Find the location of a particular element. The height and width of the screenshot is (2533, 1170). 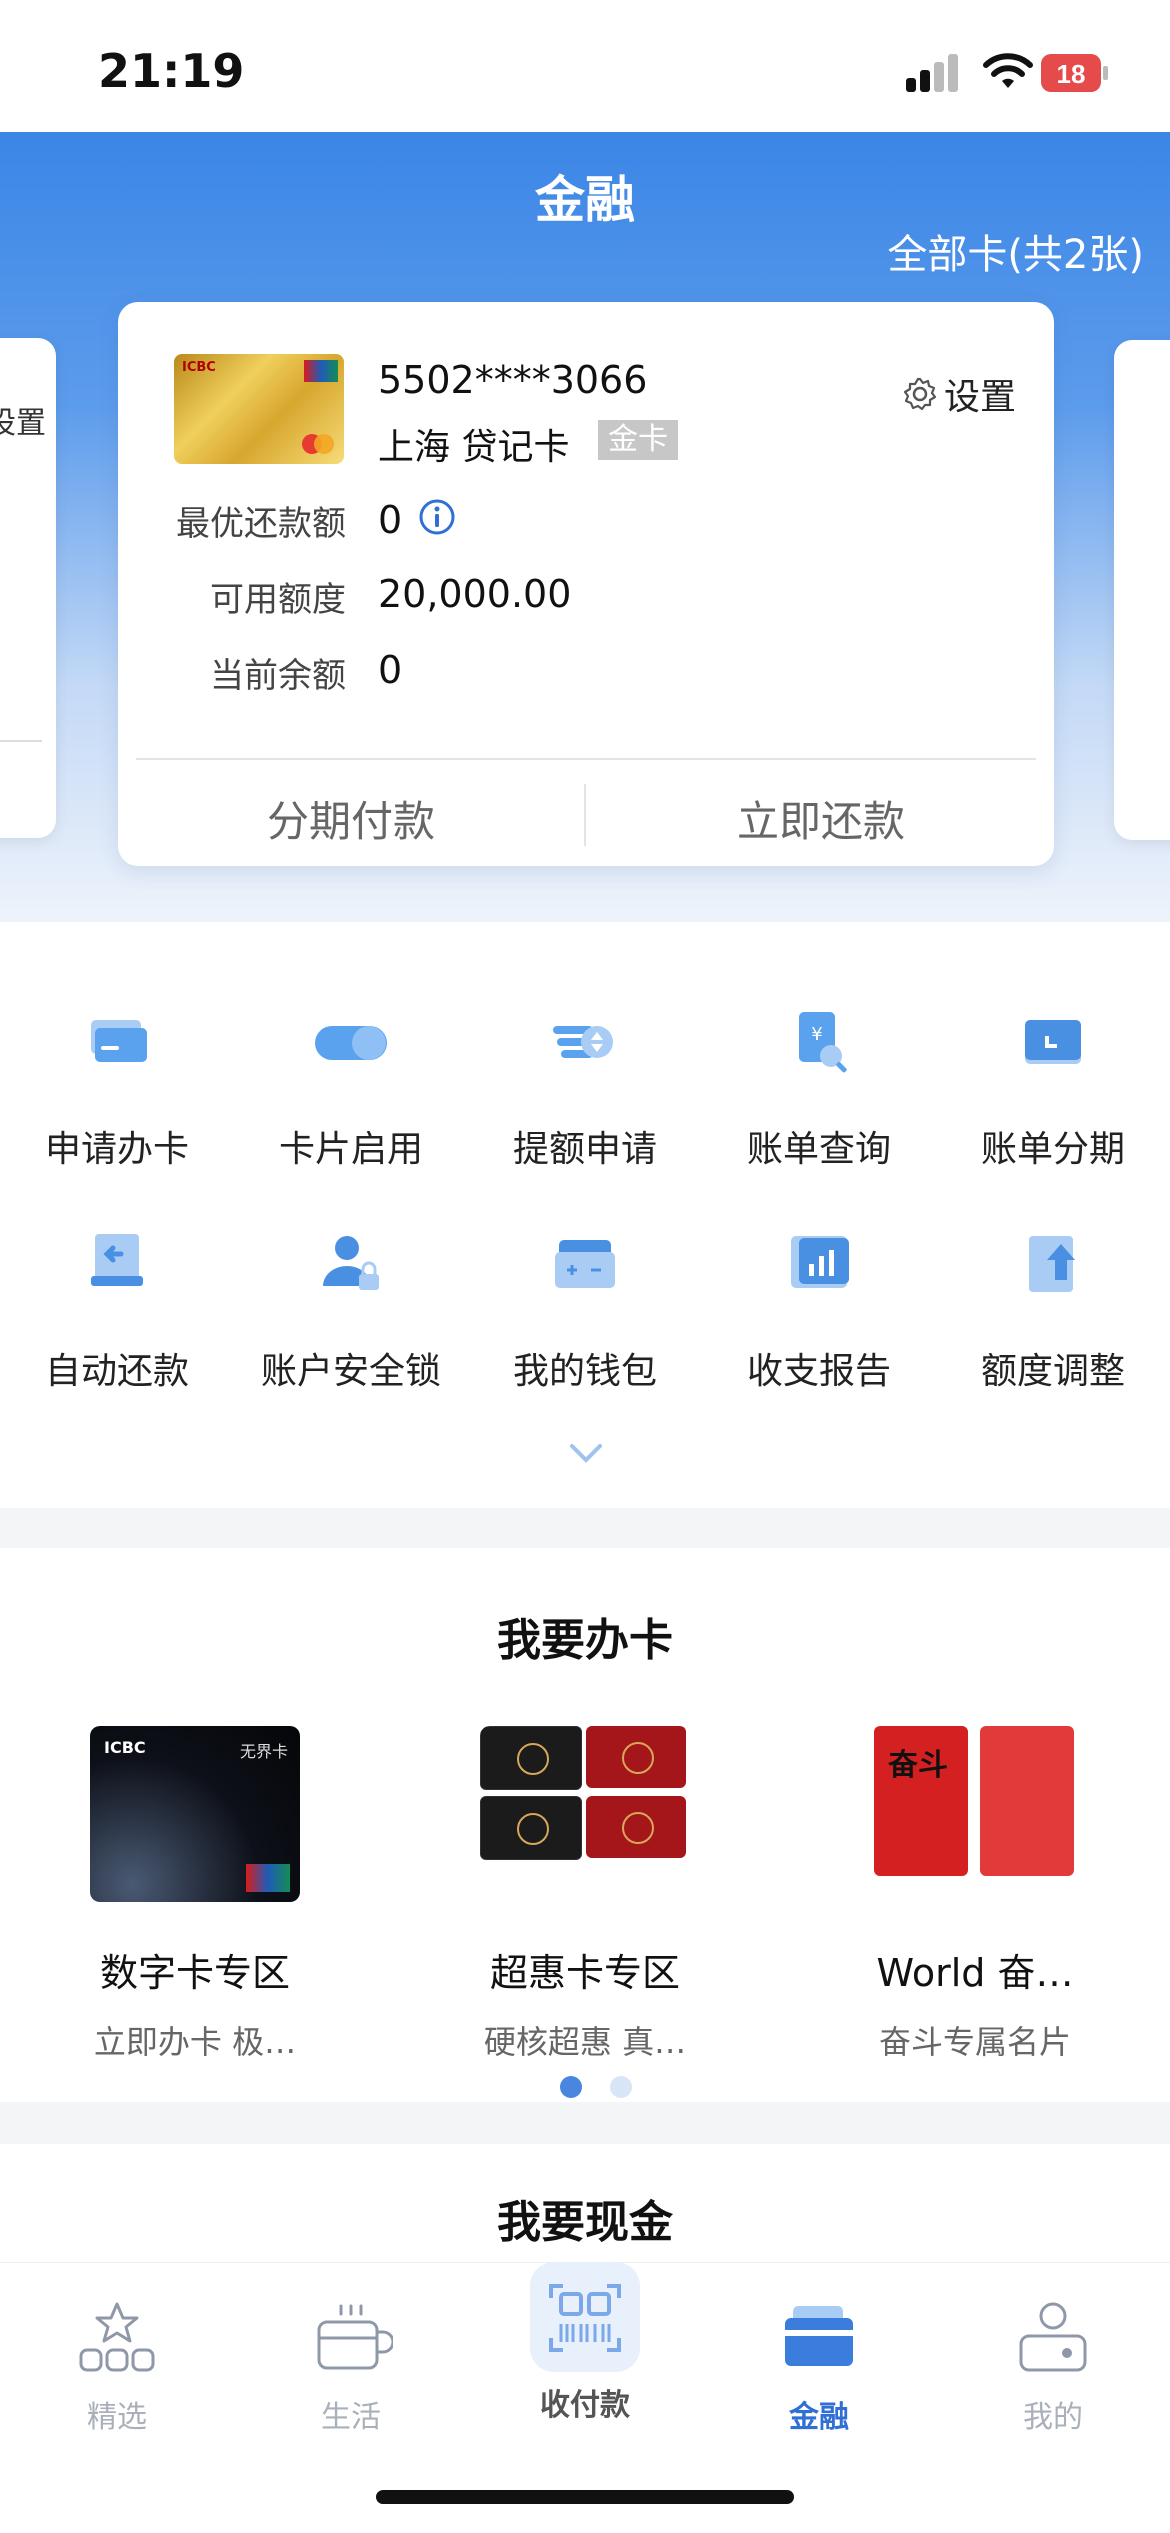

info-icon is located at coordinates (437, 517).